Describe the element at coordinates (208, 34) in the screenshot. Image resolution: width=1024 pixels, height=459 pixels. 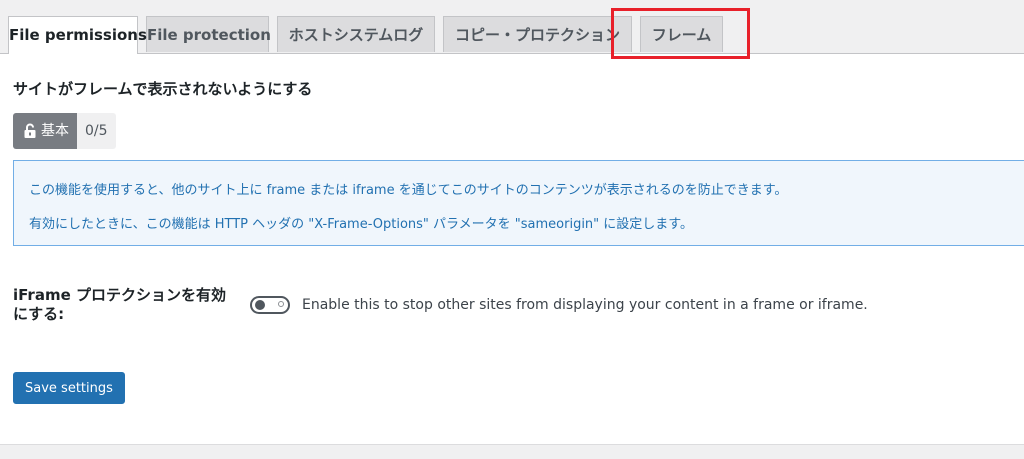
I see `tab-file-protection: File protection` at that location.